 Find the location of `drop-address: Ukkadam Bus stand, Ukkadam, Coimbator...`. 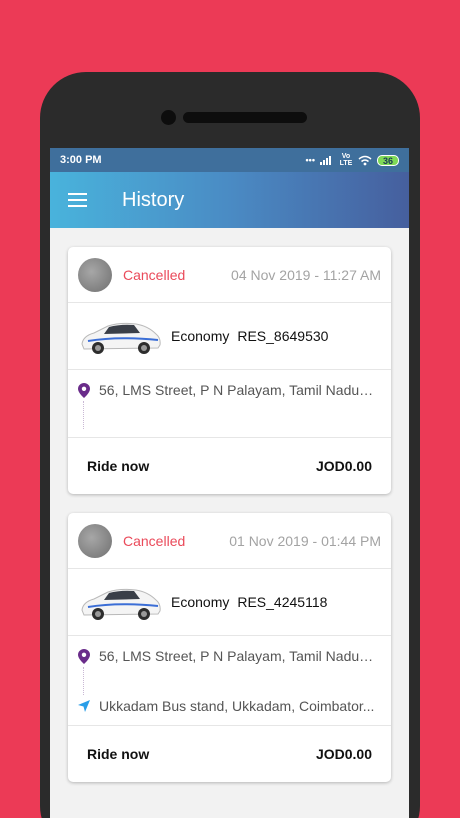

drop-address: Ukkadam Bus stand, Ukkadam, Coimbator... is located at coordinates (237, 706).